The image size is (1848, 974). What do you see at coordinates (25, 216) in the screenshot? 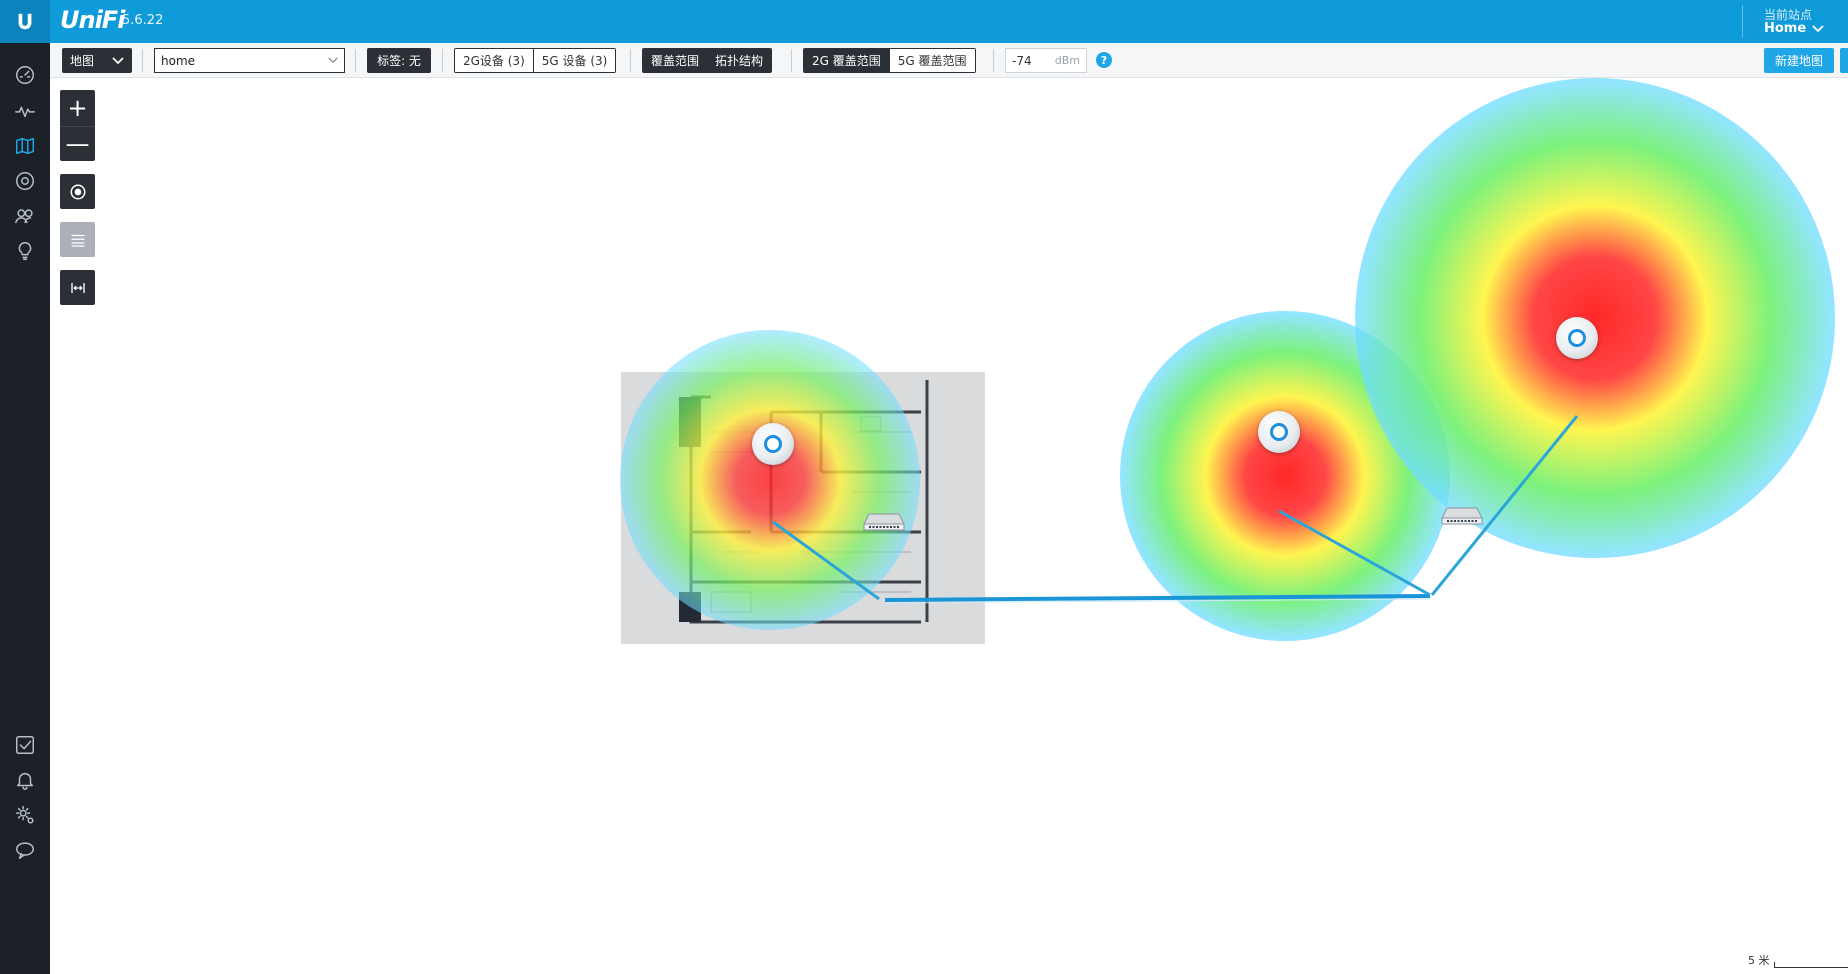
I see `clients-icon` at bounding box center [25, 216].